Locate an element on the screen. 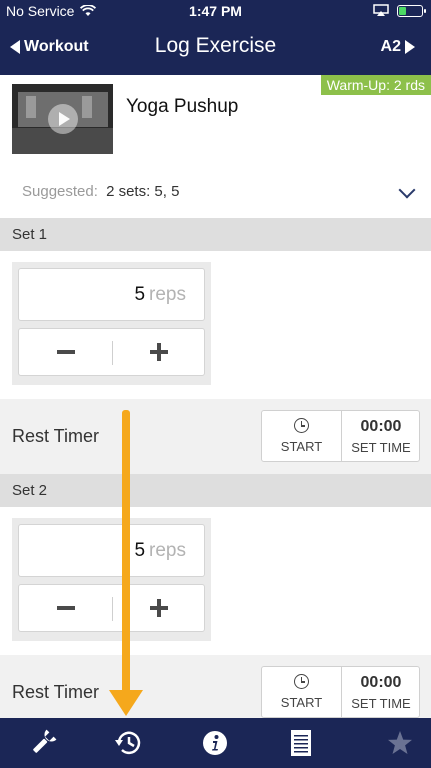 The image size is (431, 768). next-label: A2 is located at coordinates (390, 46).